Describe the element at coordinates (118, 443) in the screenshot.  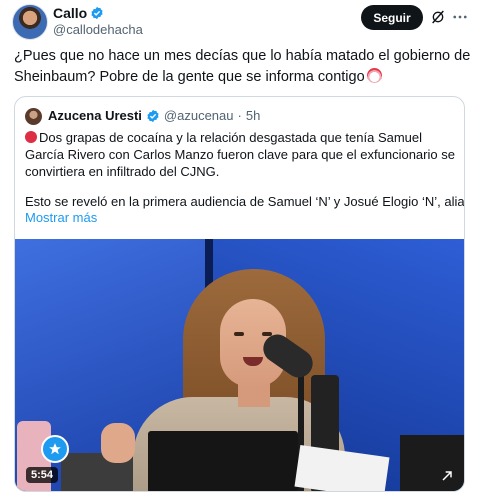
I see `presenter-hand` at that location.